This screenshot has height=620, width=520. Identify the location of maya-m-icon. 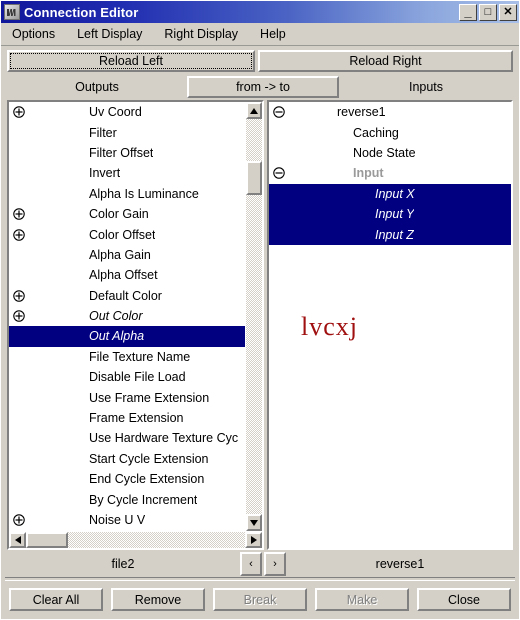
(12, 12).